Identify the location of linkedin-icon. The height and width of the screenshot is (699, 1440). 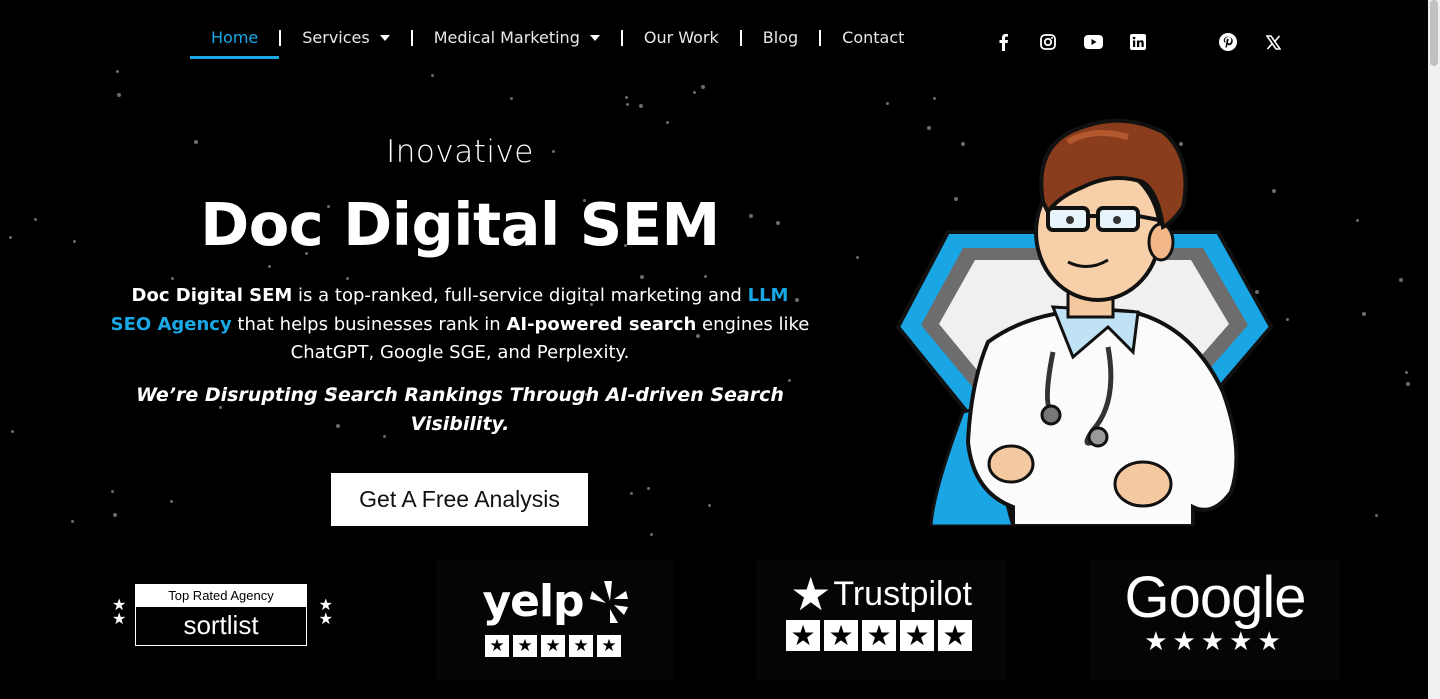
(1138, 42).